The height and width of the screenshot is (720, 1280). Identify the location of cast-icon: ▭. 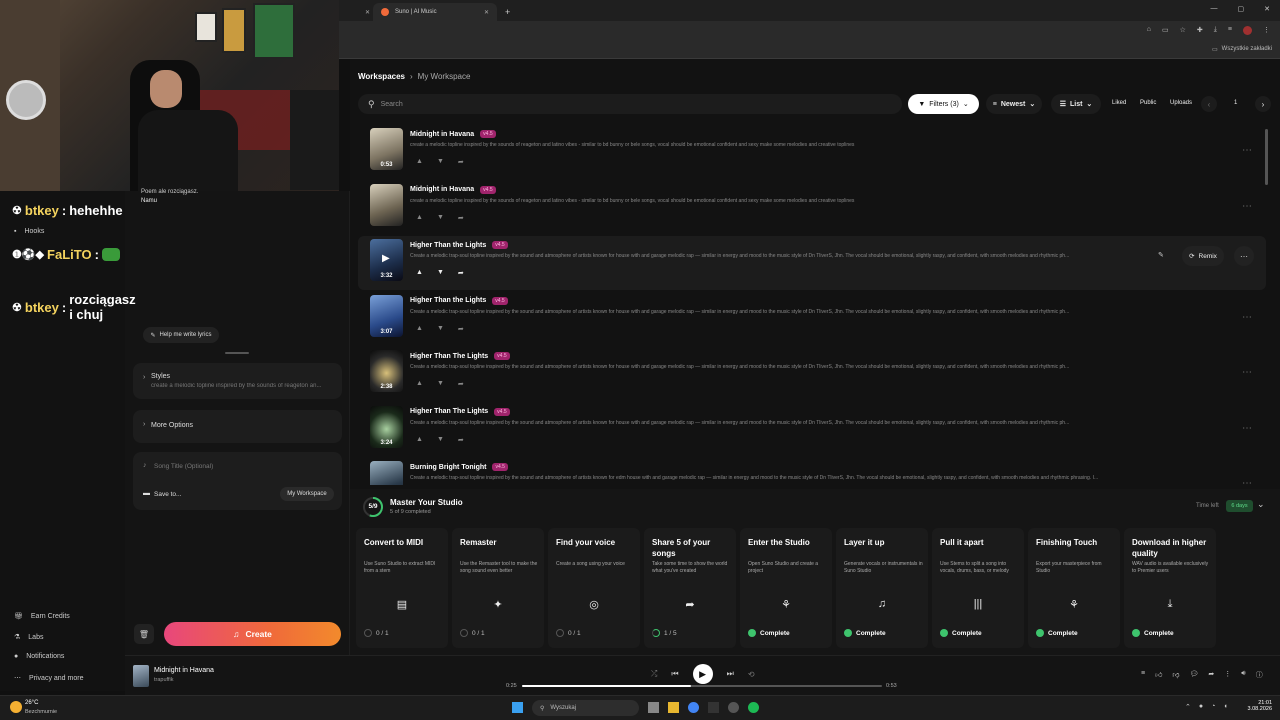
(1165, 30).